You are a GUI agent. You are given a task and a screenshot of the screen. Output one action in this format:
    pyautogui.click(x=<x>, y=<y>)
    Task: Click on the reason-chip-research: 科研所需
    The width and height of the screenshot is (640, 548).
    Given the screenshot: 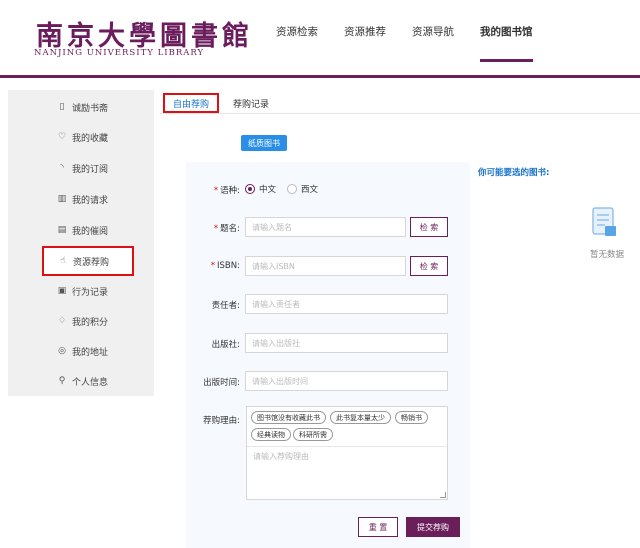 What is the action you would take?
    pyautogui.click(x=313, y=434)
    